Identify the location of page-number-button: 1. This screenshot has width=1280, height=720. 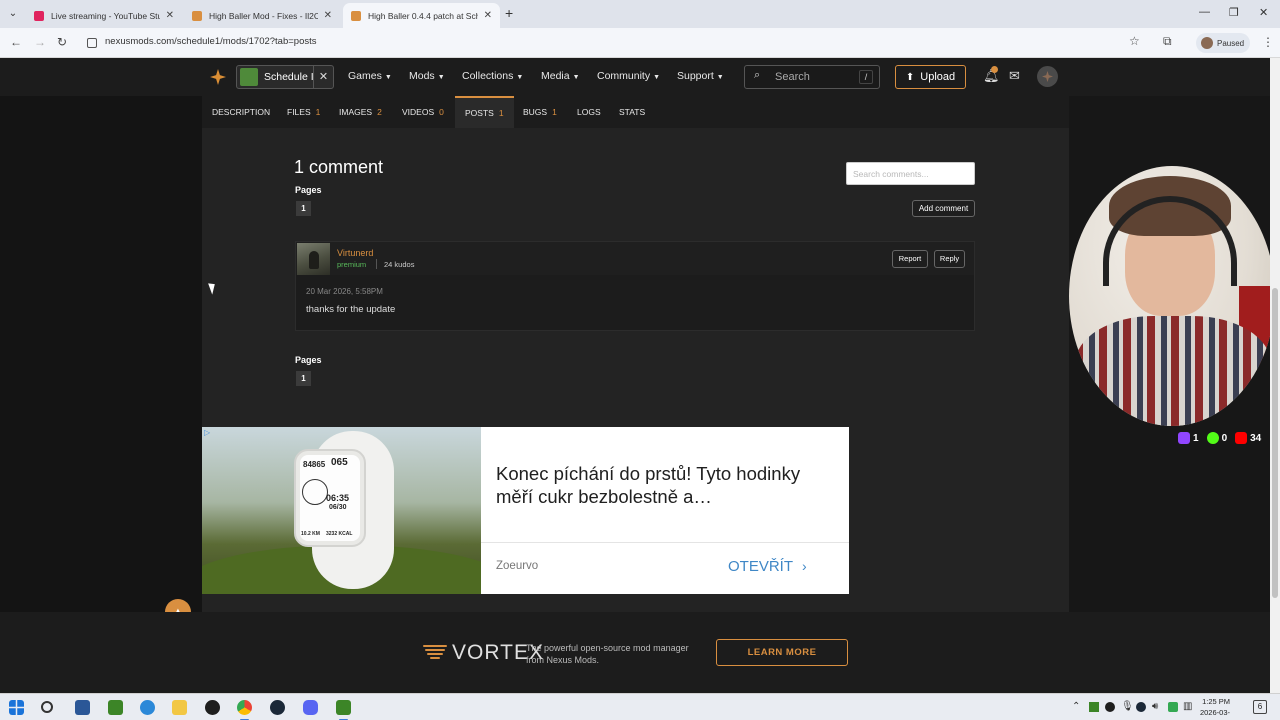
(303, 208).